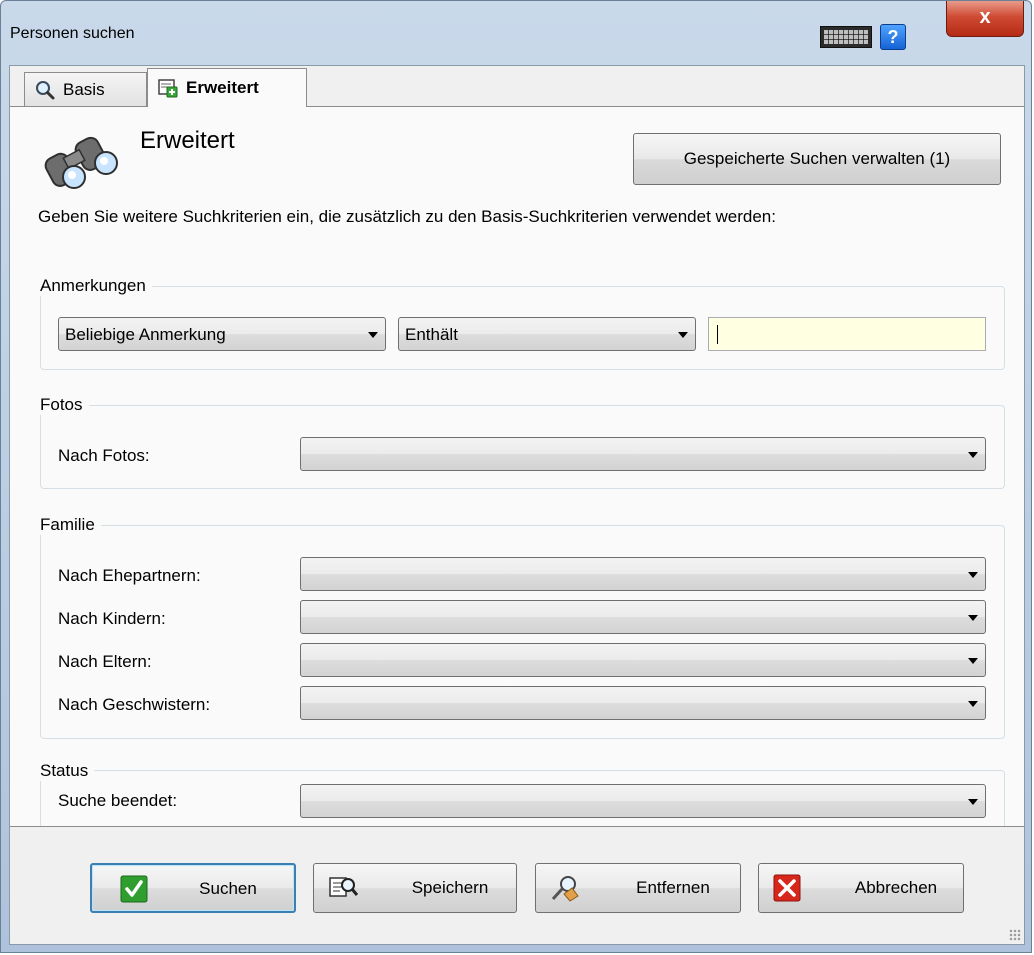 This screenshot has width=1034, height=955. Describe the element at coordinates (847, 334) in the screenshot. I see `note-text-input` at that location.